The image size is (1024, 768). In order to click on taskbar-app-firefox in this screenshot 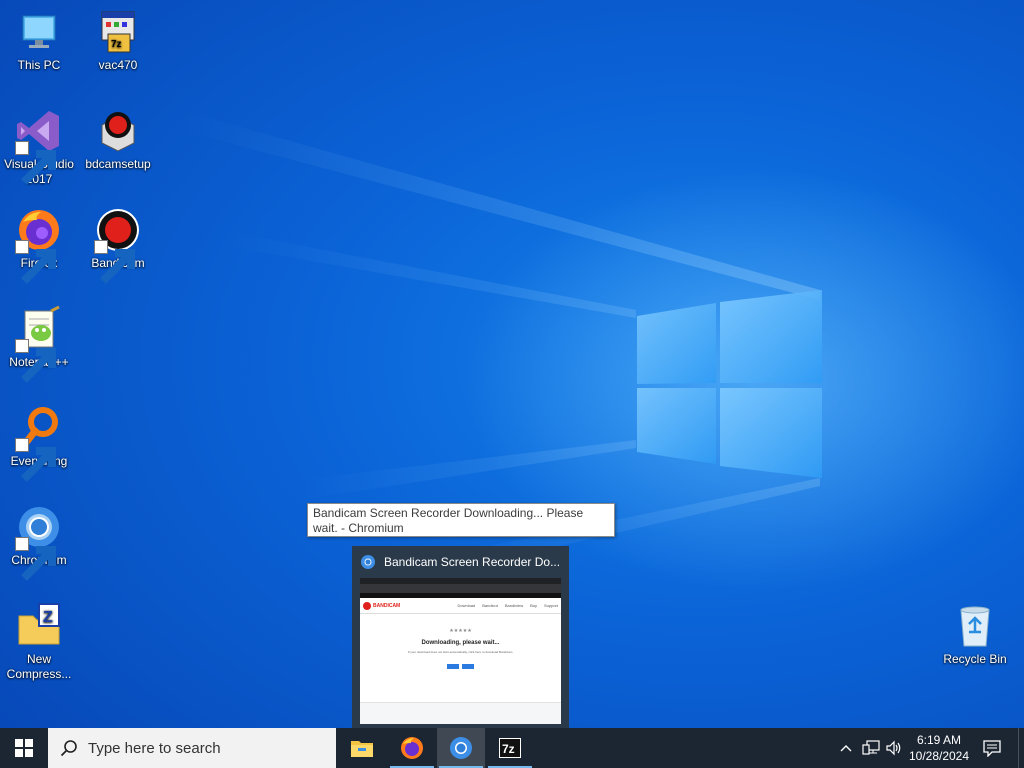, I will do `click(412, 748)`.